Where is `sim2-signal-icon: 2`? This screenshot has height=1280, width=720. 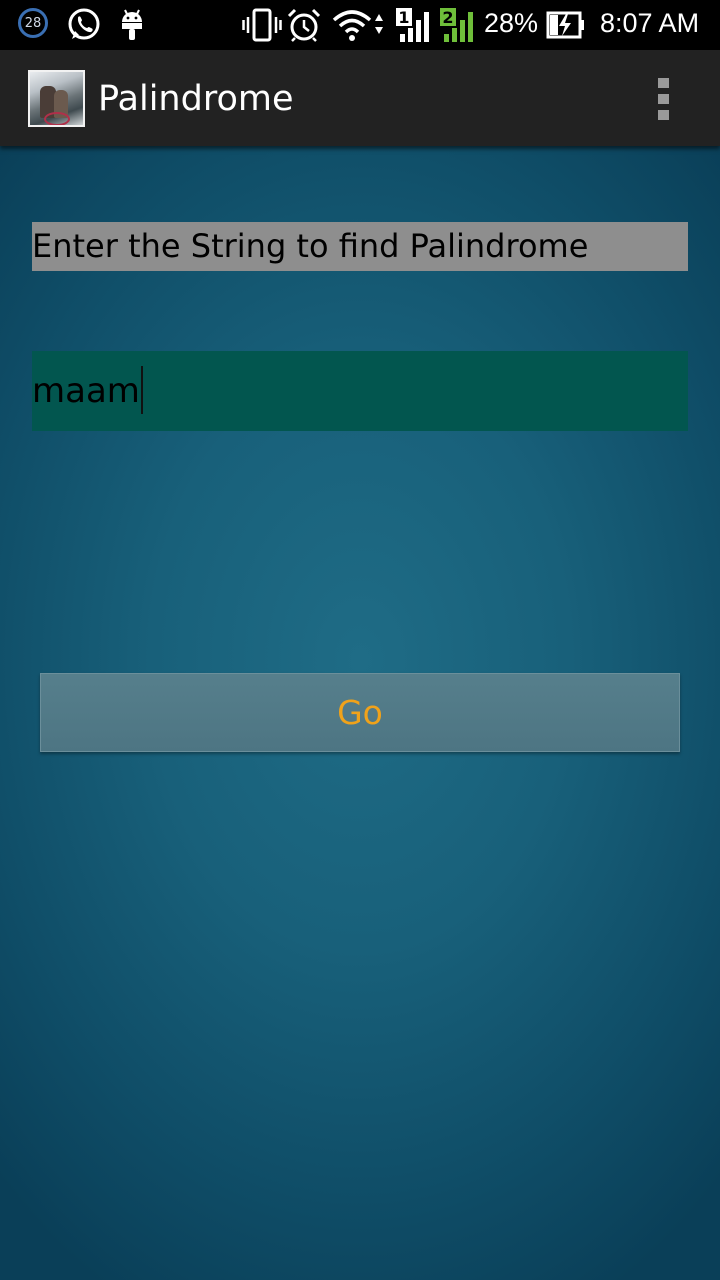 sim2-signal-icon: 2 is located at coordinates (458, 27).